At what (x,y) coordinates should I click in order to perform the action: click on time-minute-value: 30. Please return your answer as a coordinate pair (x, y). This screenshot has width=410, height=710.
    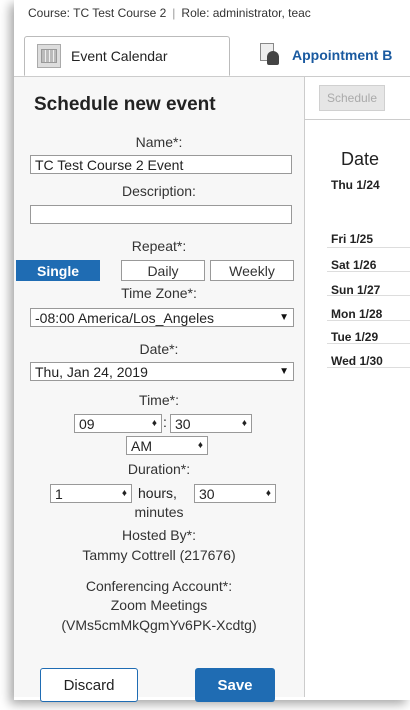
    Looking at the image, I should click on (183, 423).